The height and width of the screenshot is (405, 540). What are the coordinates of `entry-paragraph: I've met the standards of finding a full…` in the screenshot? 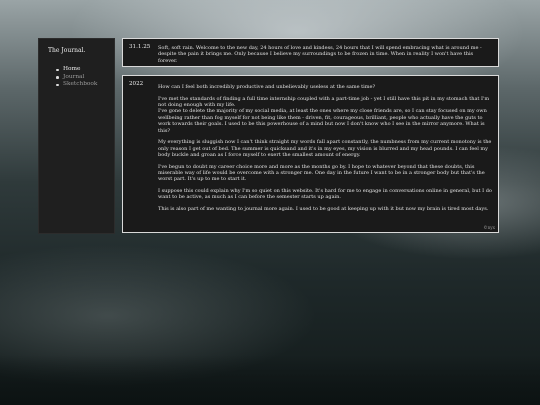 It's located at (324, 114).